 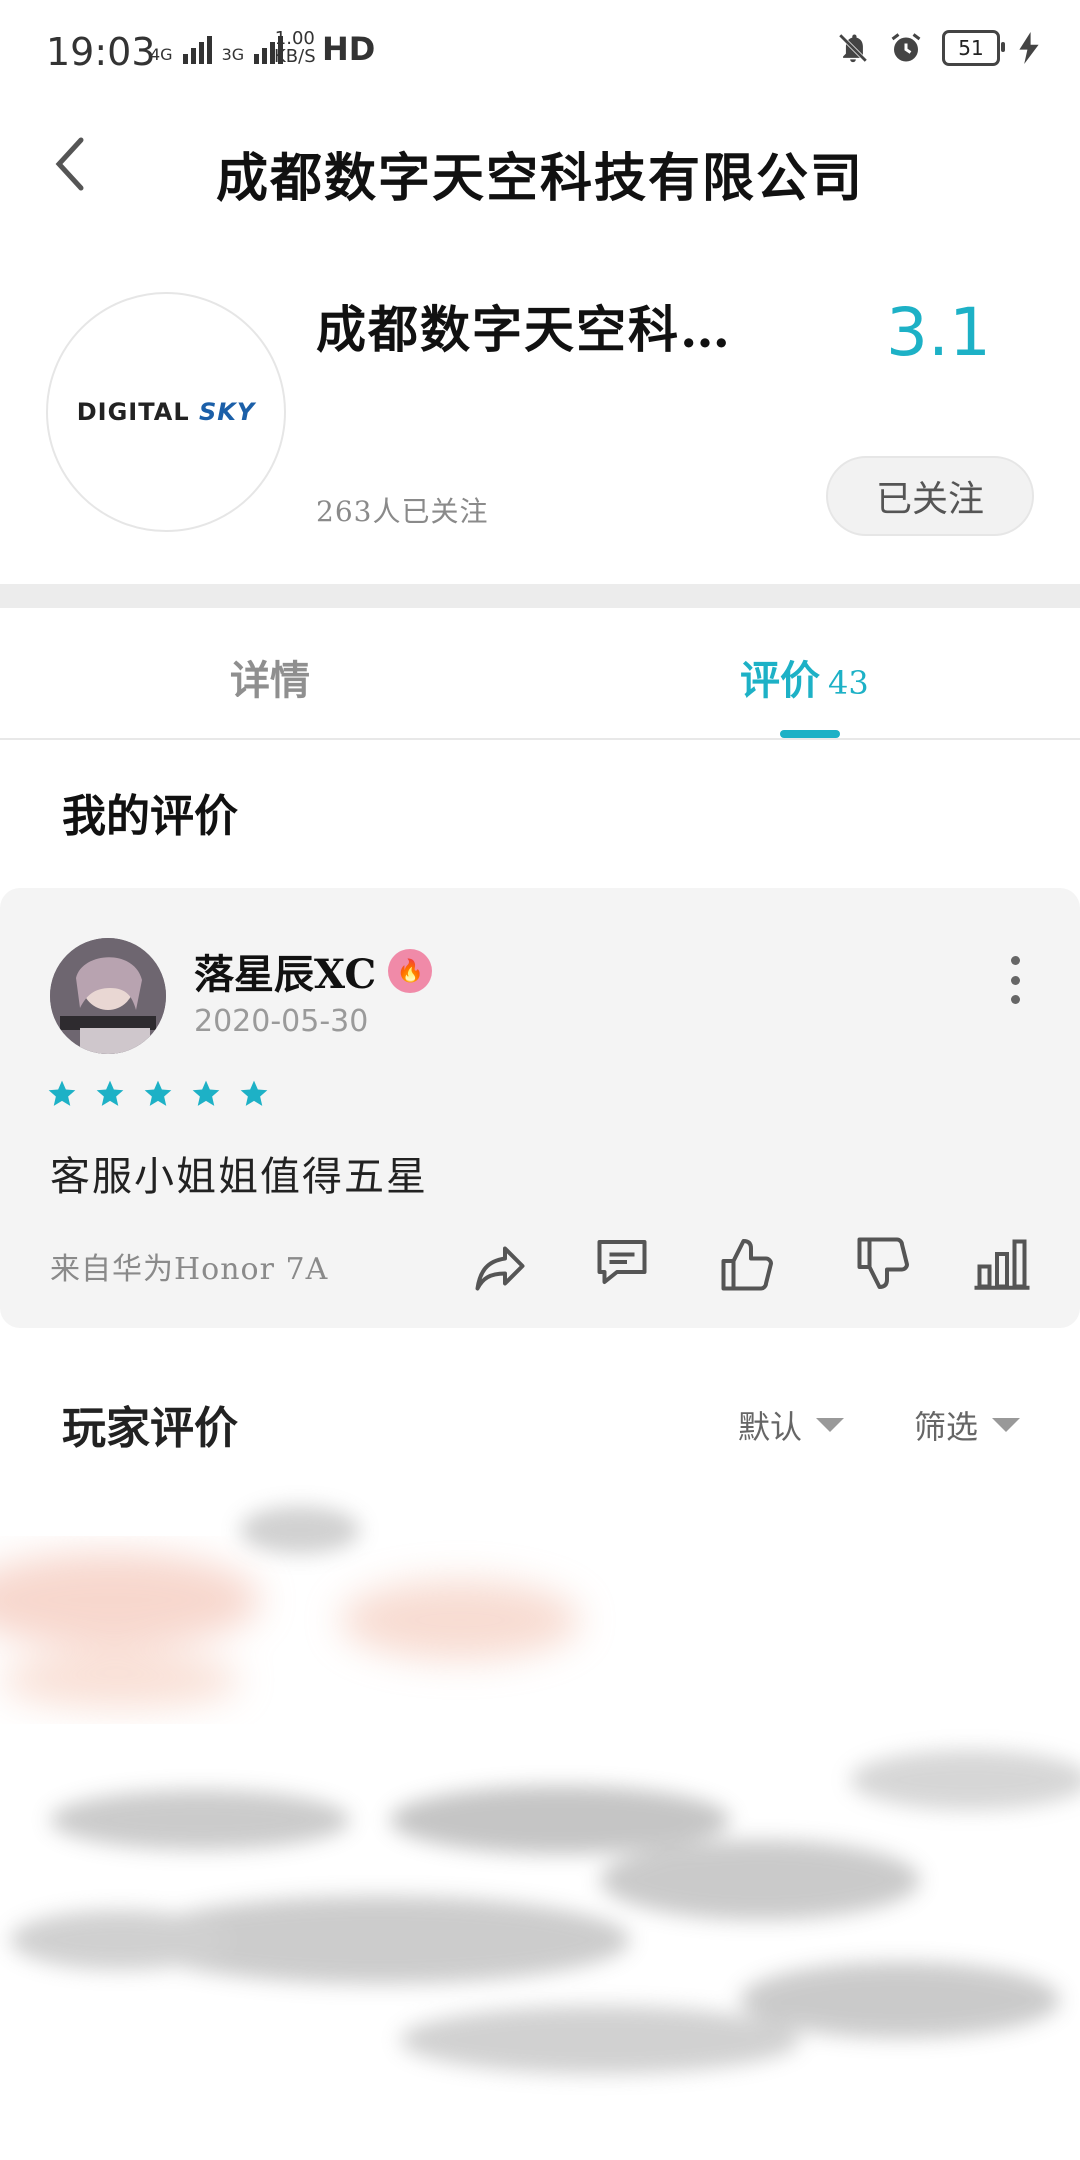 What do you see at coordinates (946, 1427) in the screenshot?
I see `filter-label: 筛选` at bounding box center [946, 1427].